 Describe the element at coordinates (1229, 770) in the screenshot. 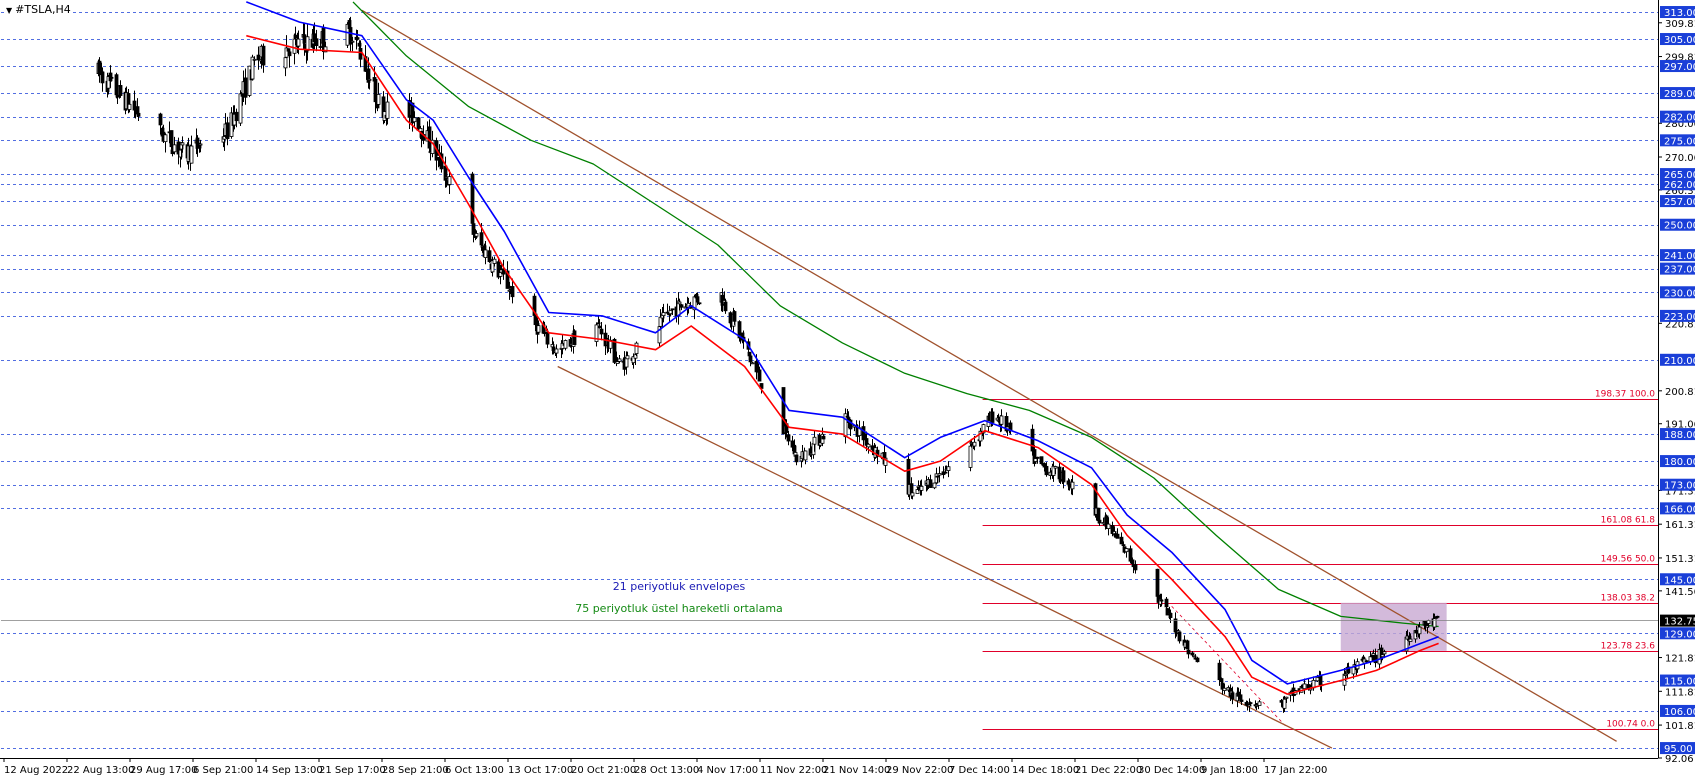

I see `x-tick-label: 9 Jan 18:00` at that location.